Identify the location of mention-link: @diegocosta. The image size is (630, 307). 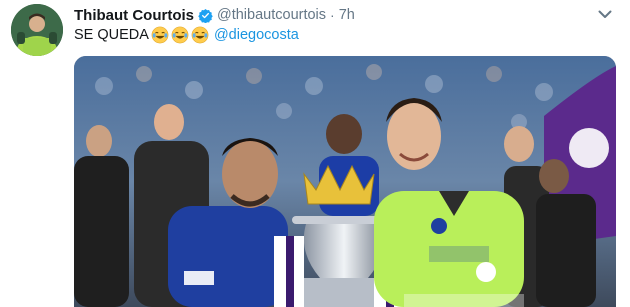
(256, 35).